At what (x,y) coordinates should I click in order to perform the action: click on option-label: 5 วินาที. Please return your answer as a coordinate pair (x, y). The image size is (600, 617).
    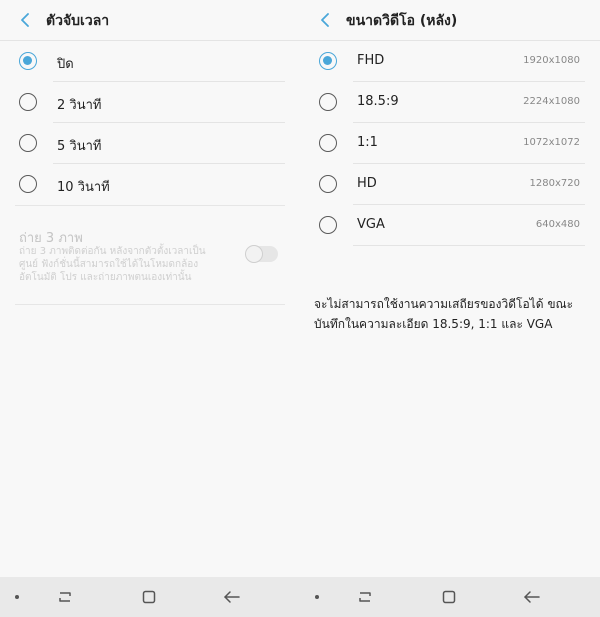
    Looking at the image, I should click on (79, 146).